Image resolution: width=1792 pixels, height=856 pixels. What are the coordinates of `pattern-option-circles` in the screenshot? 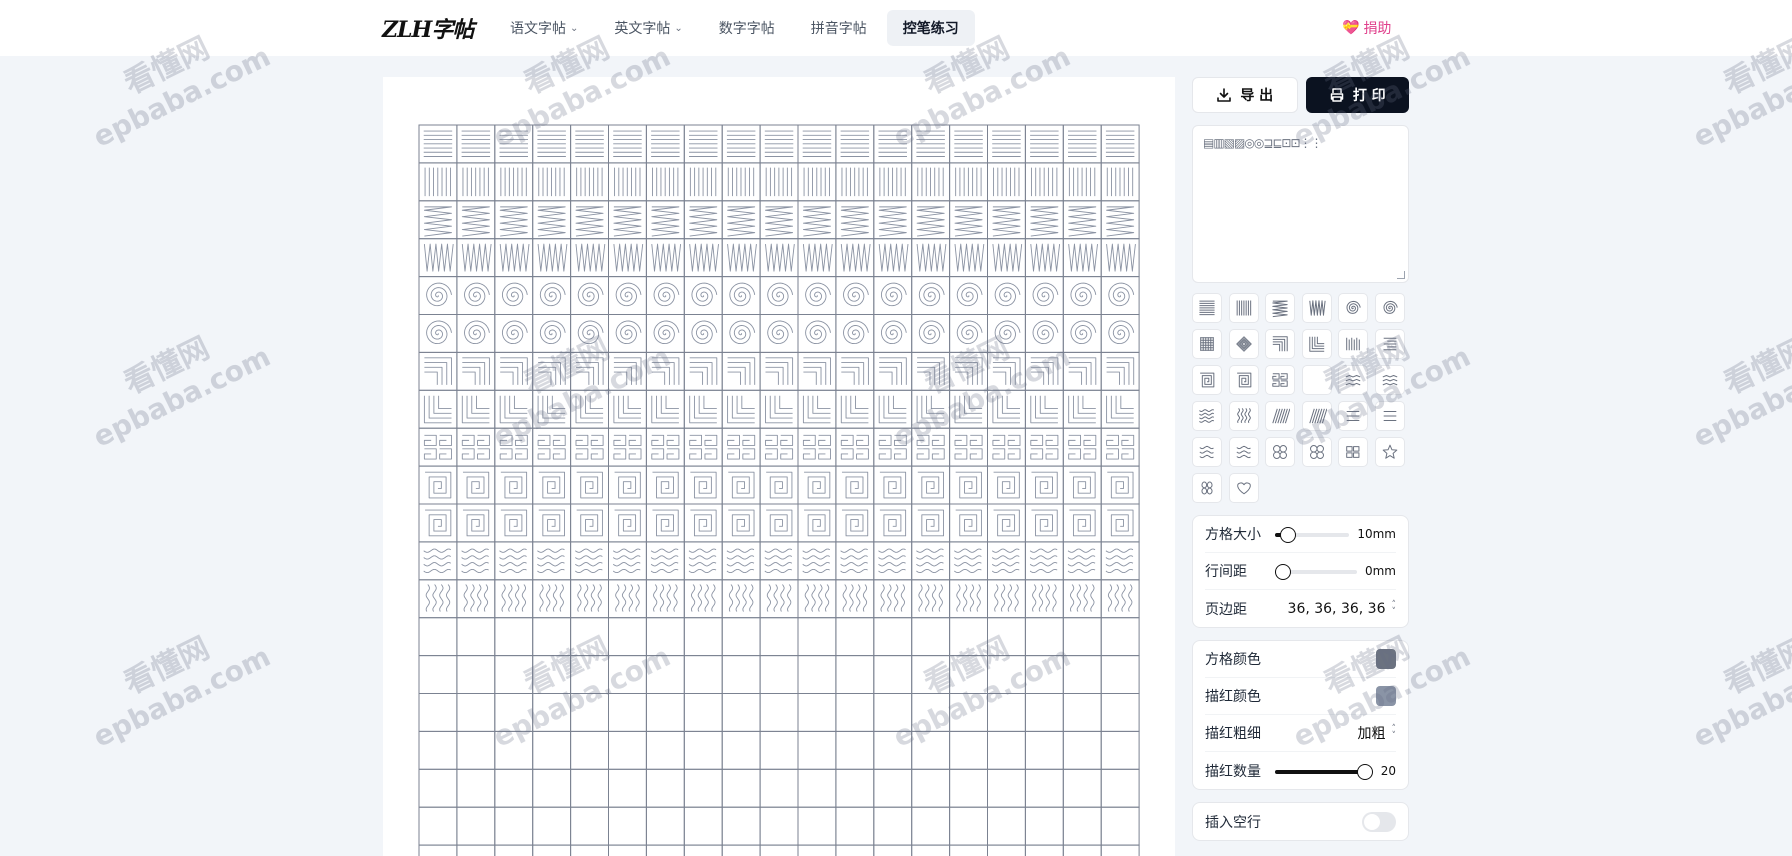 It's located at (1316, 452).